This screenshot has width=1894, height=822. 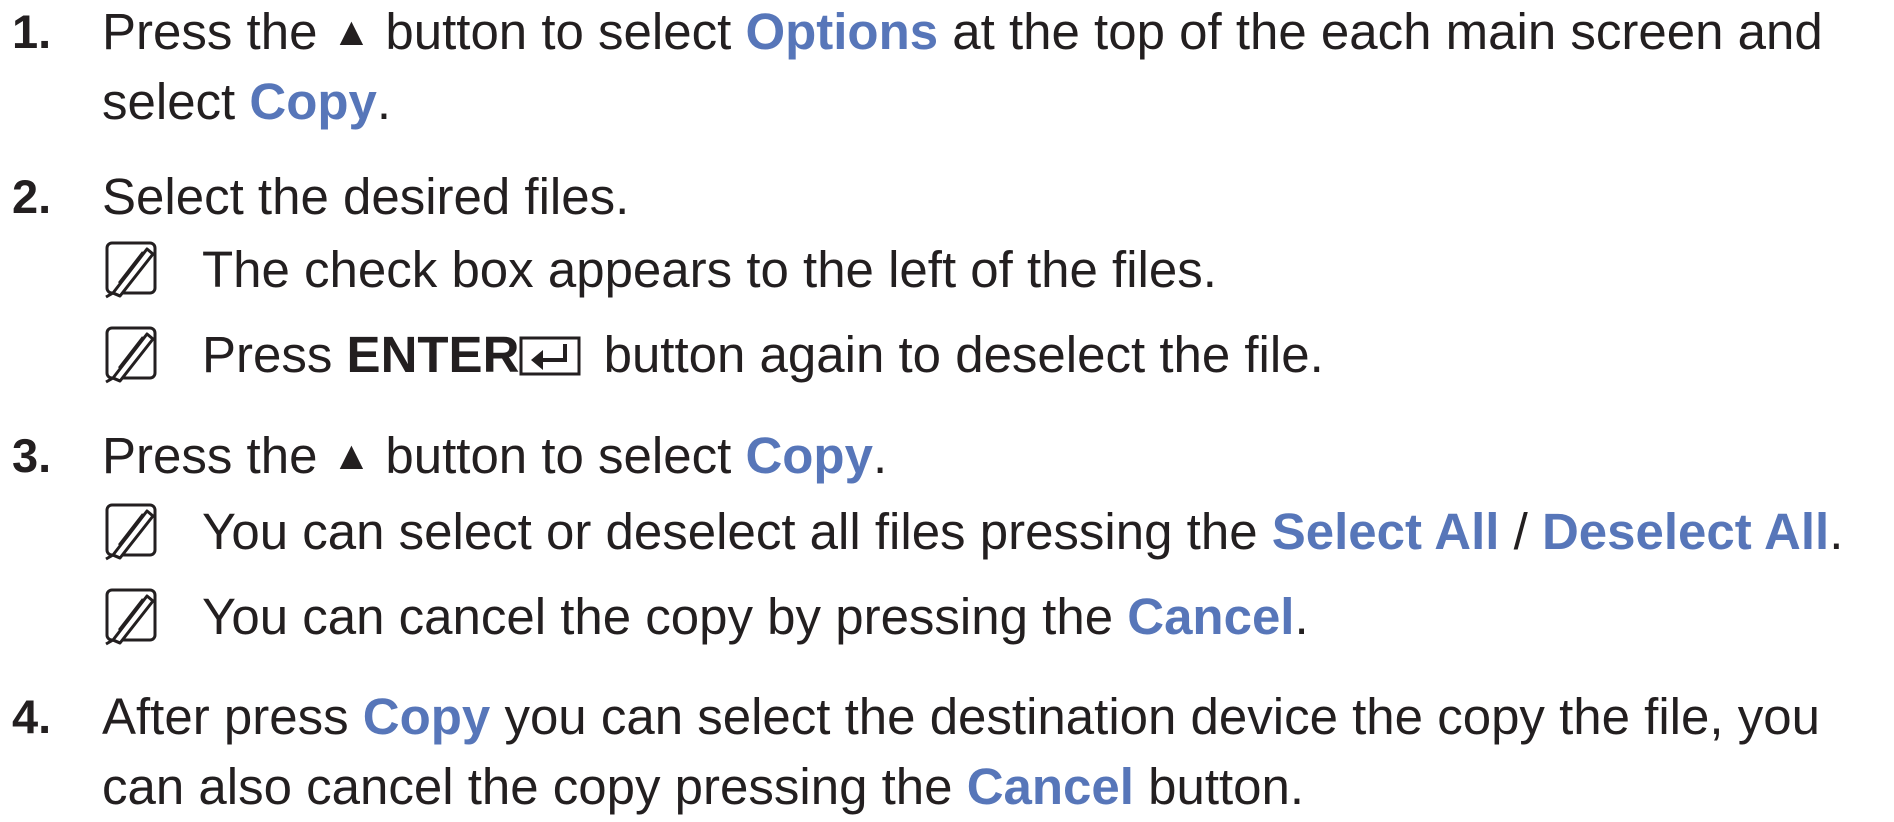 What do you see at coordinates (433, 354) in the screenshot?
I see `enter-label: ENTER` at bounding box center [433, 354].